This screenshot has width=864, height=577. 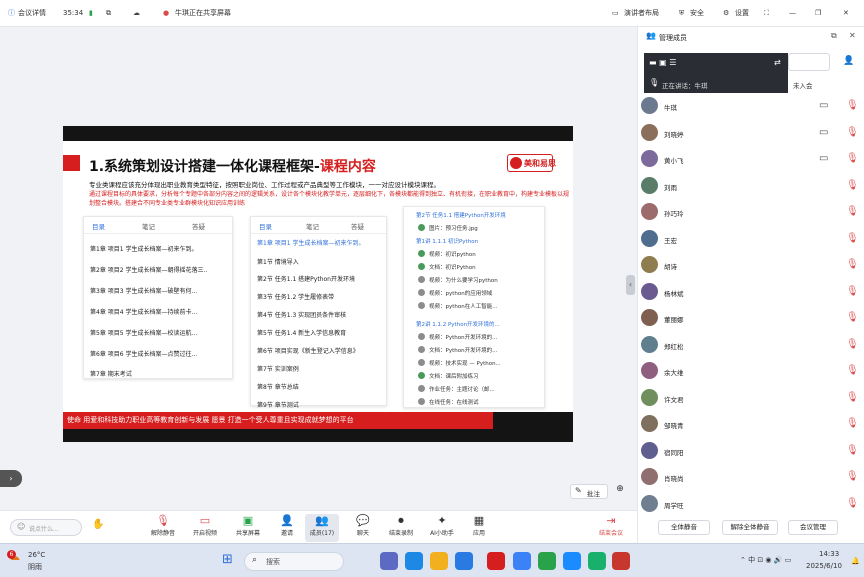 I want to click on start-video-button: ▭ 开启视频, so click(x=205, y=528).